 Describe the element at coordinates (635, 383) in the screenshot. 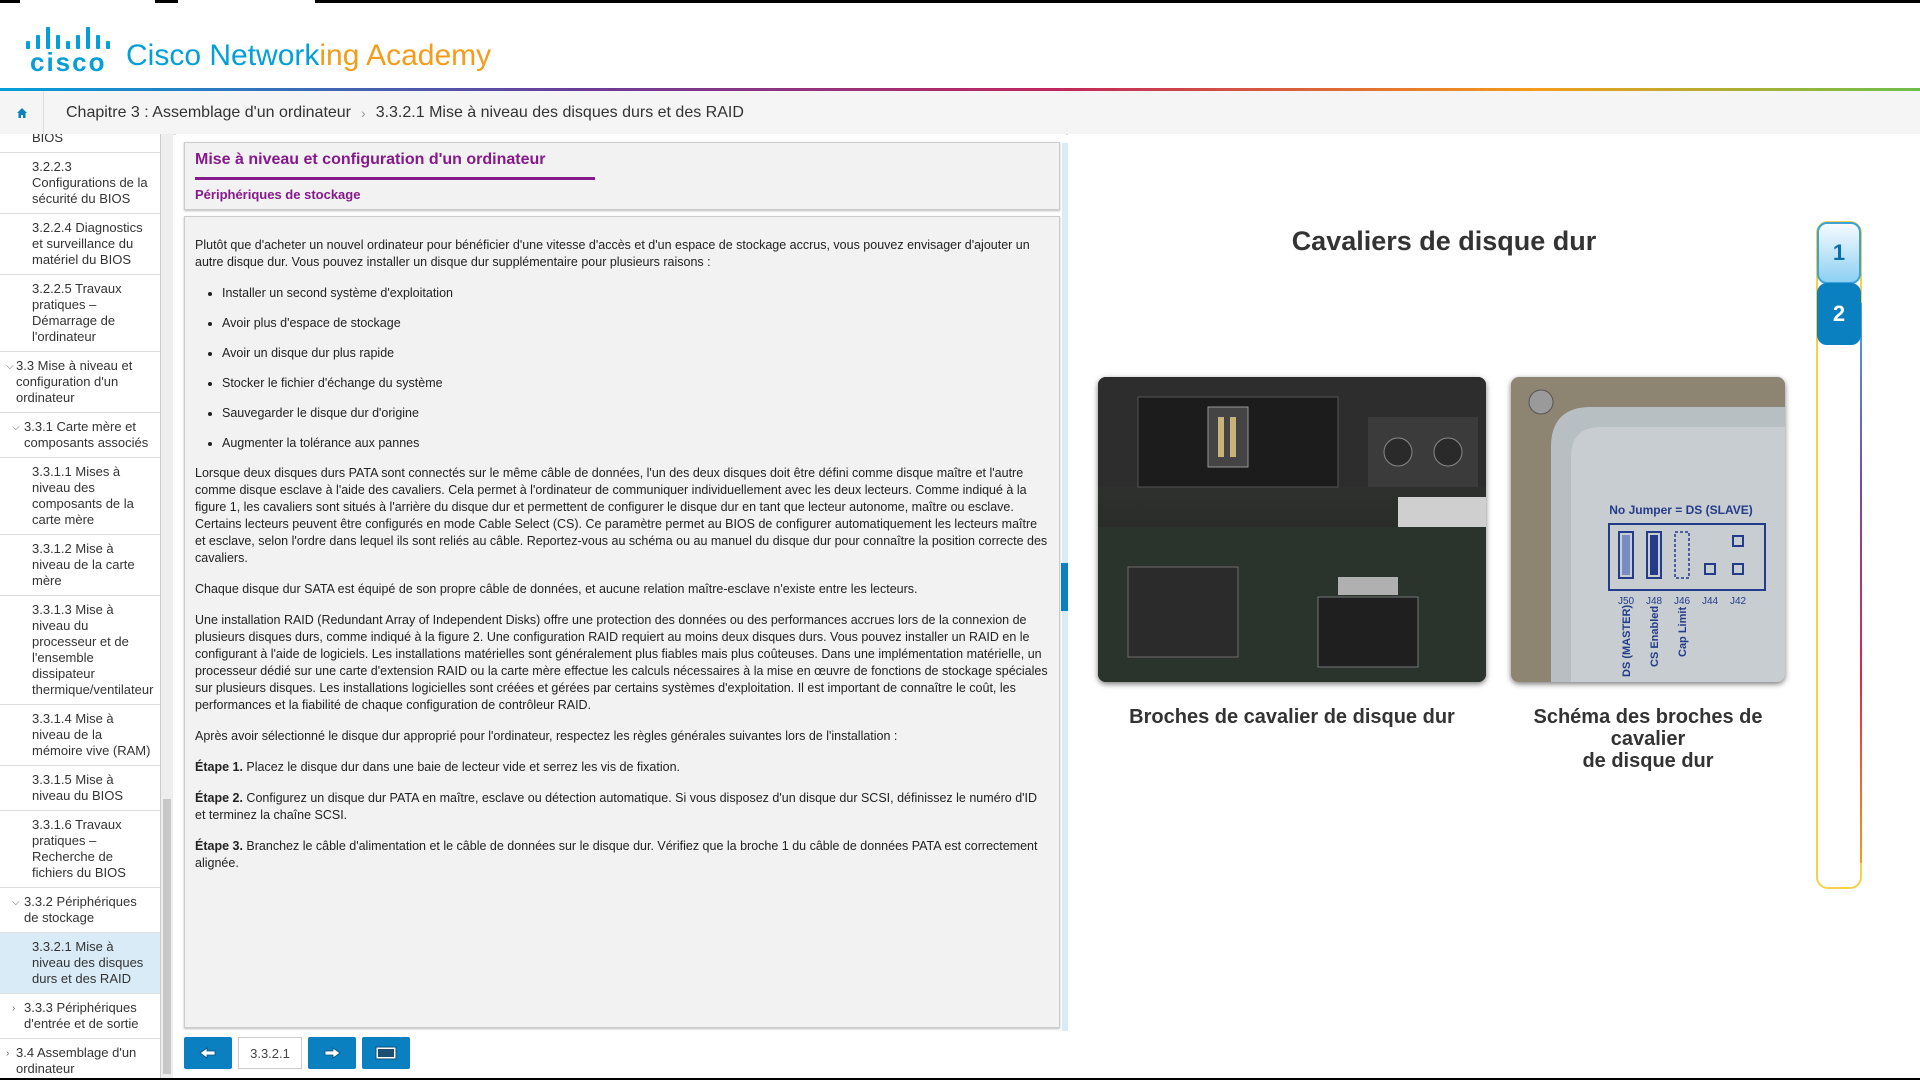

I see `reason-item: Stocker le fichier d'échange du système` at that location.